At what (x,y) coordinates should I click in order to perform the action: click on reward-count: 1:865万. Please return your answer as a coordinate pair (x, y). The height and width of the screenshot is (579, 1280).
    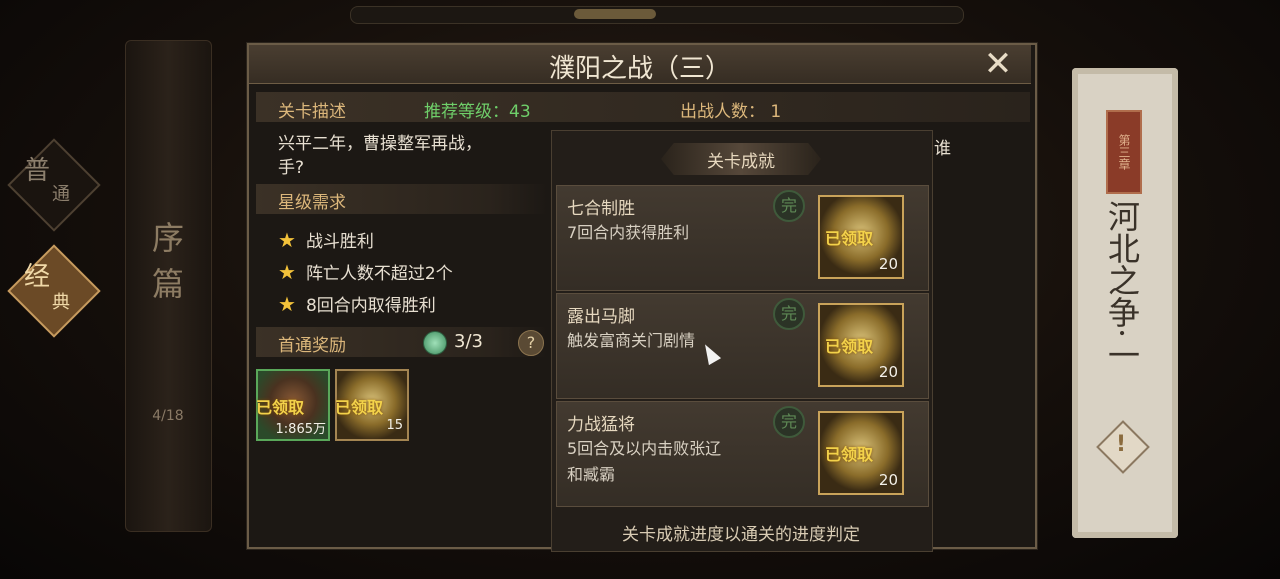
    Looking at the image, I should click on (300, 429).